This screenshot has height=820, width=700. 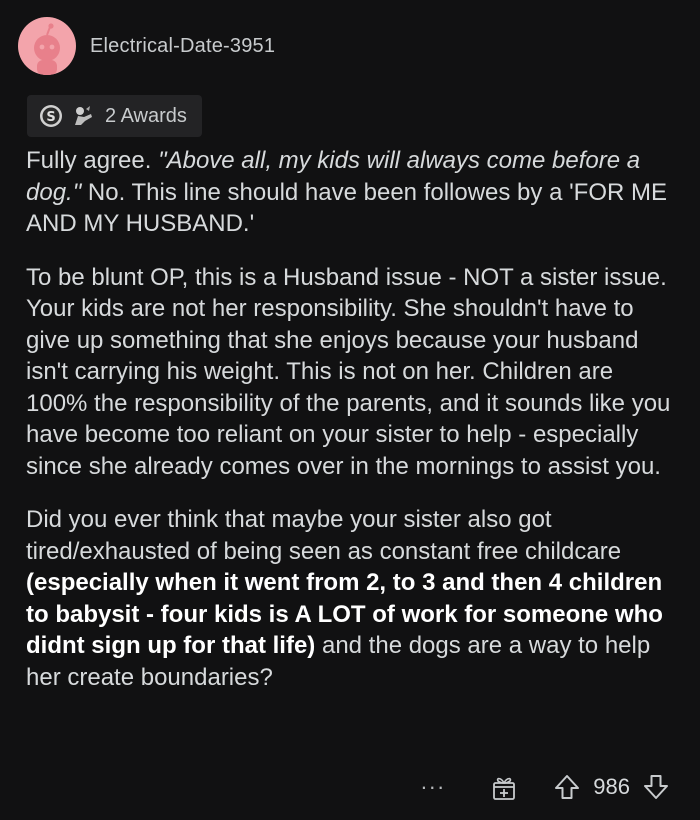 I want to click on downvote-arrow-icon, so click(x=656, y=787).